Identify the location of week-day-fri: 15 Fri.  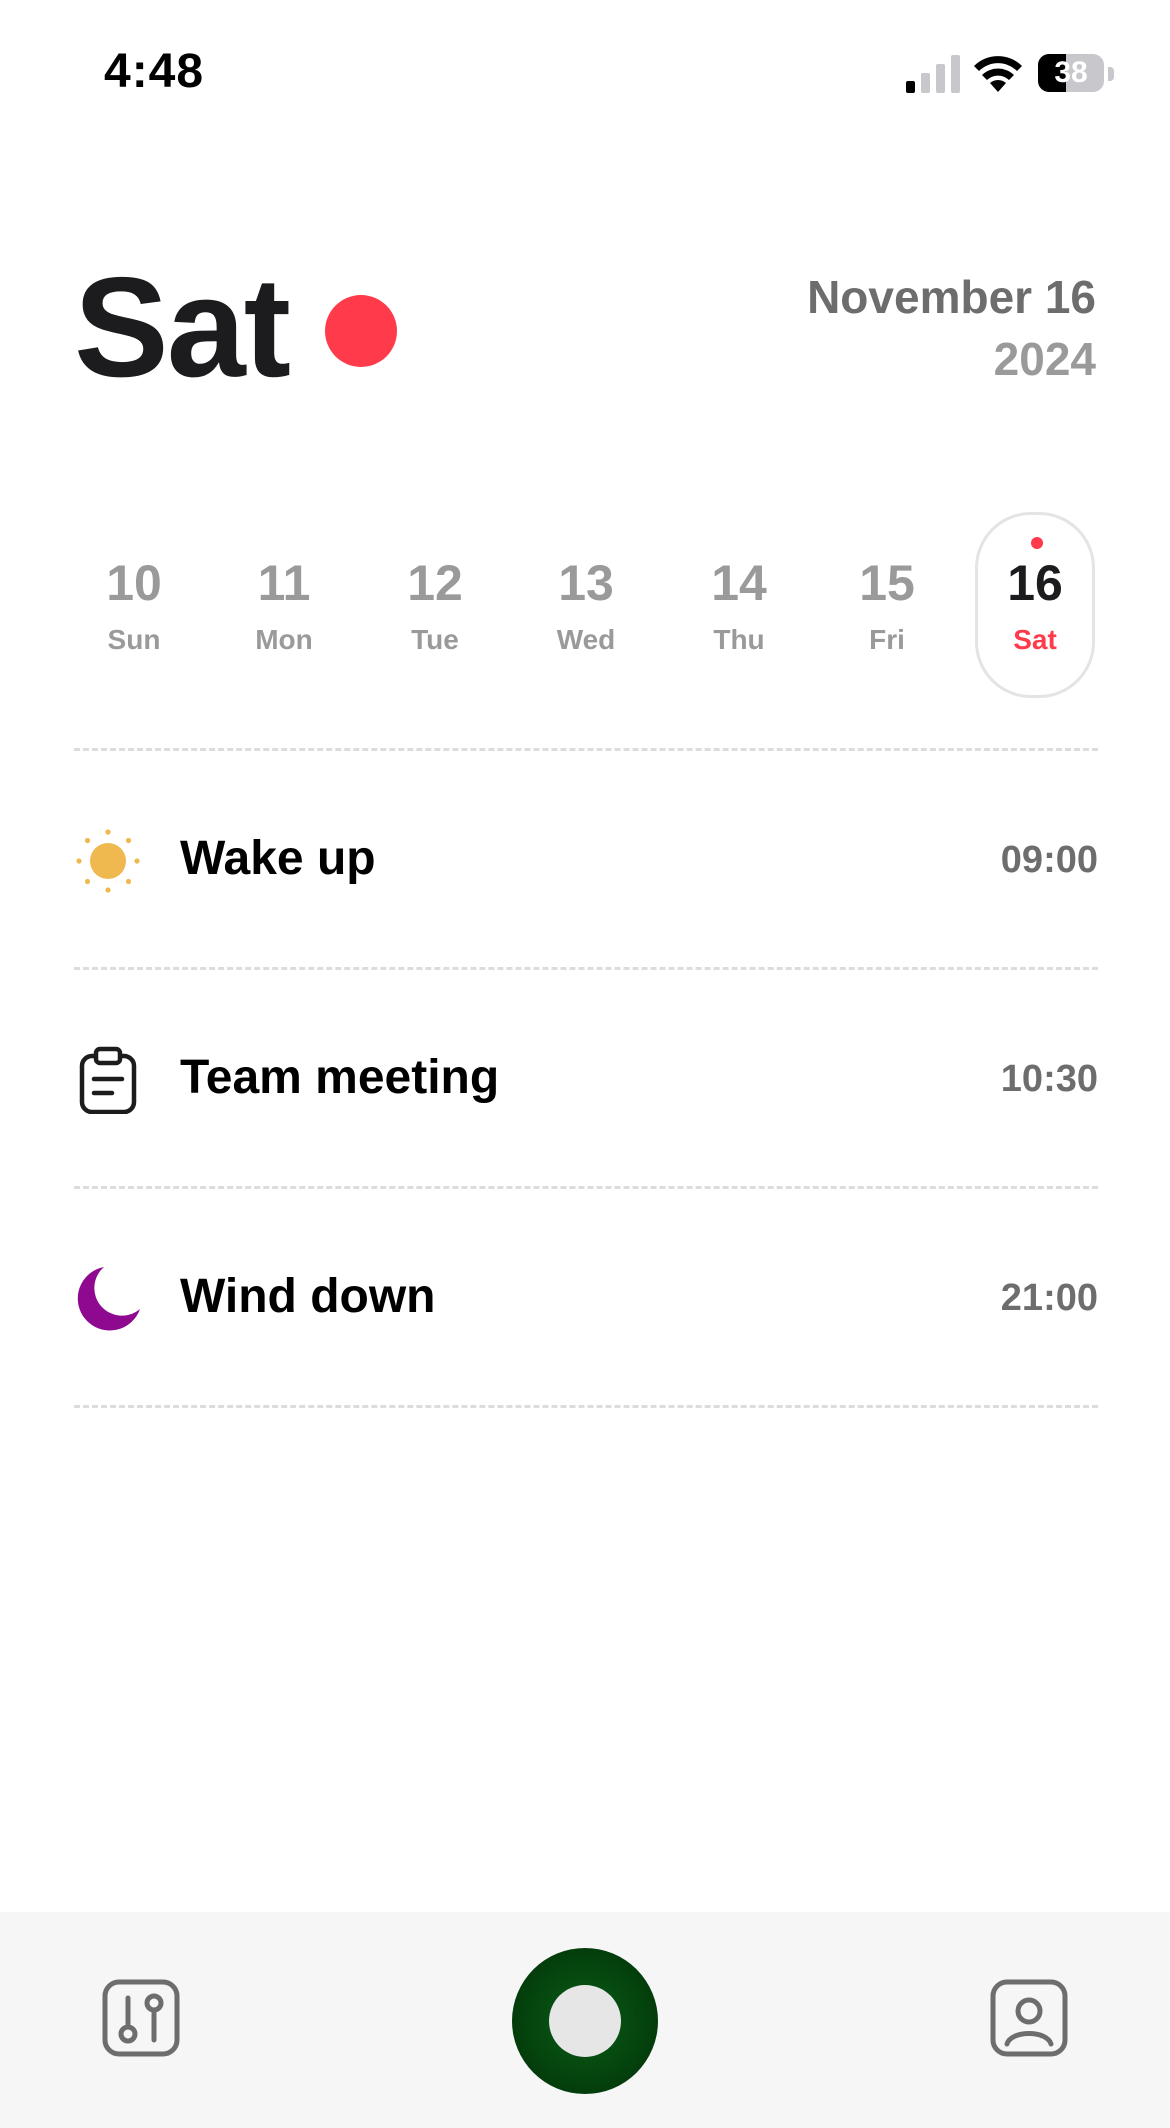
(887, 605).